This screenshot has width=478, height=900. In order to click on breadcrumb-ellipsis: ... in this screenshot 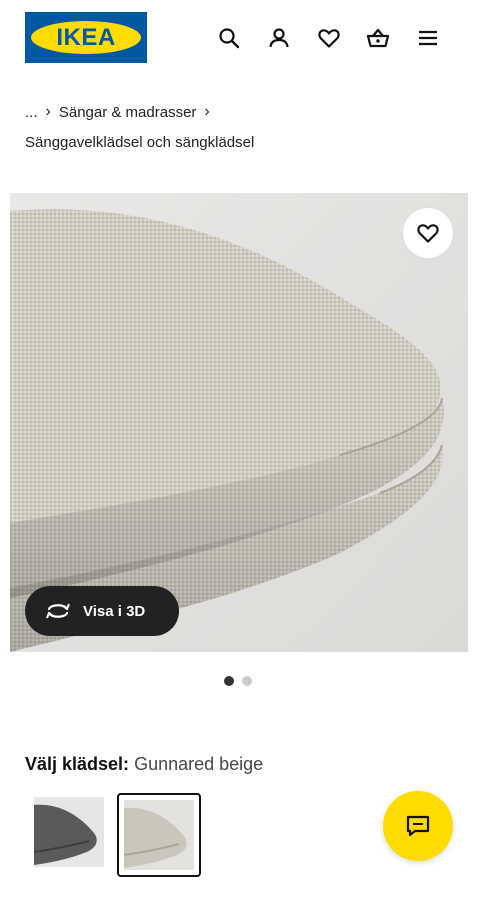, I will do `click(31, 112)`.